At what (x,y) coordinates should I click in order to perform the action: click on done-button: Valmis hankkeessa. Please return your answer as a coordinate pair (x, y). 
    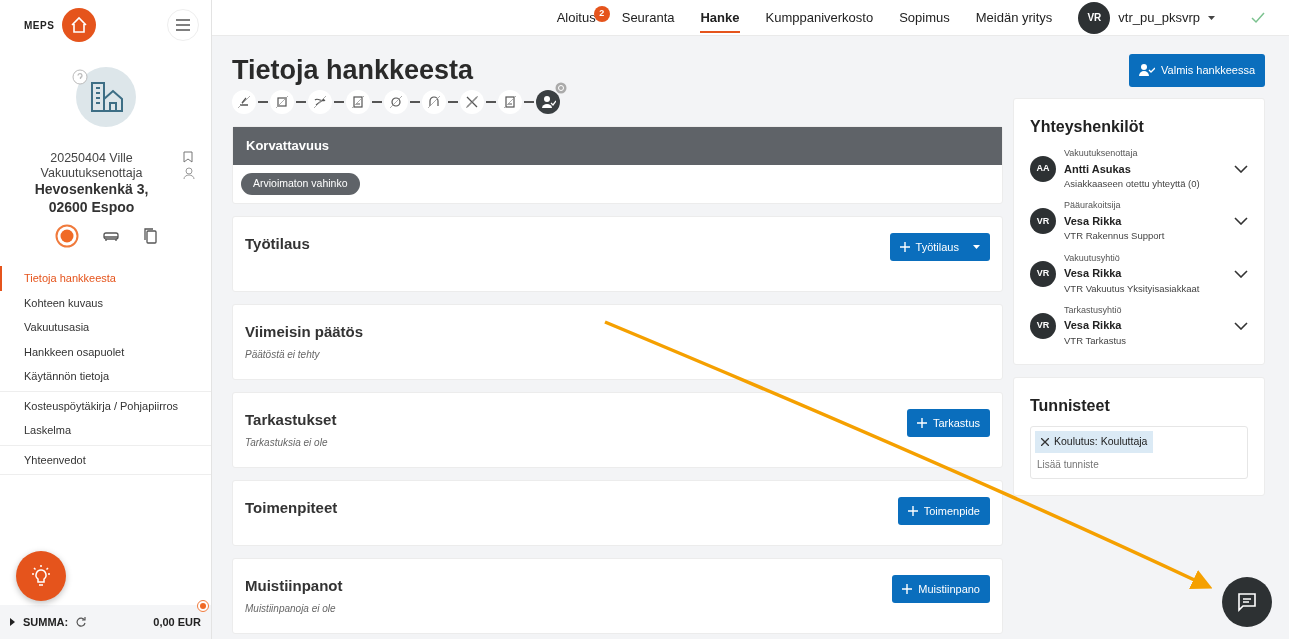
    Looking at the image, I should click on (1197, 70).